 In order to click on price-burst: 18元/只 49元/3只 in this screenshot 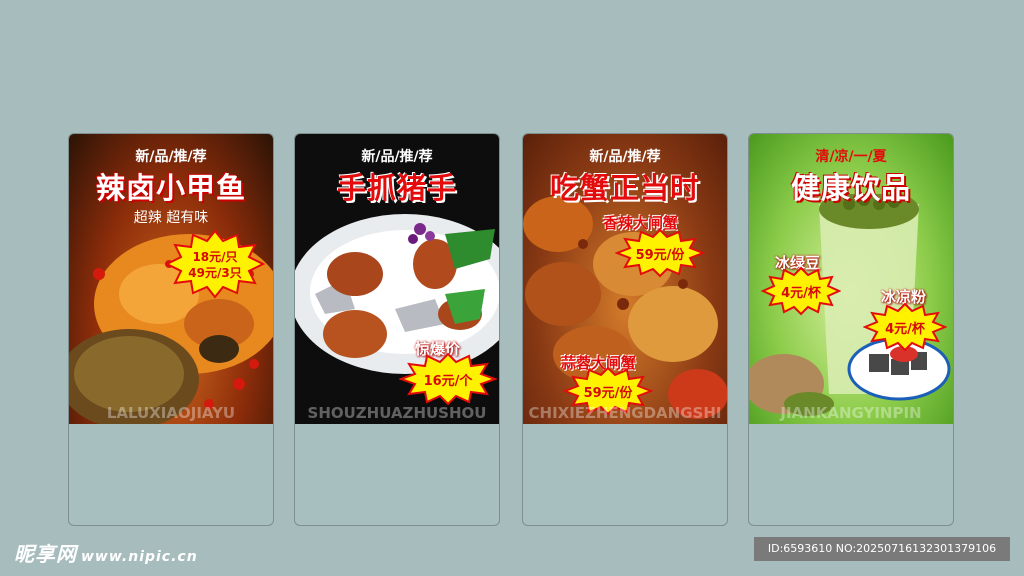, I will do `click(215, 264)`.